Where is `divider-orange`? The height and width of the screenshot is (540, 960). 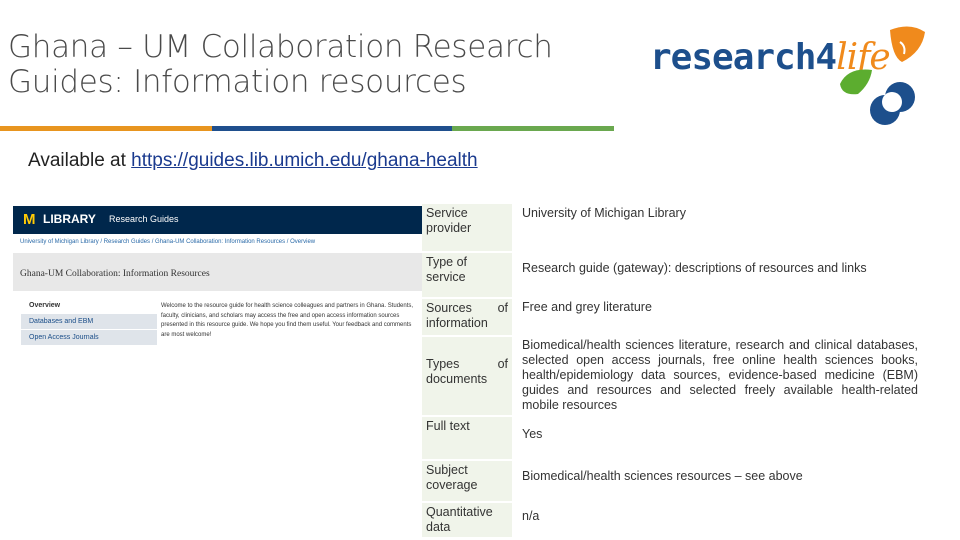 divider-orange is located at coordinates (106, 128).